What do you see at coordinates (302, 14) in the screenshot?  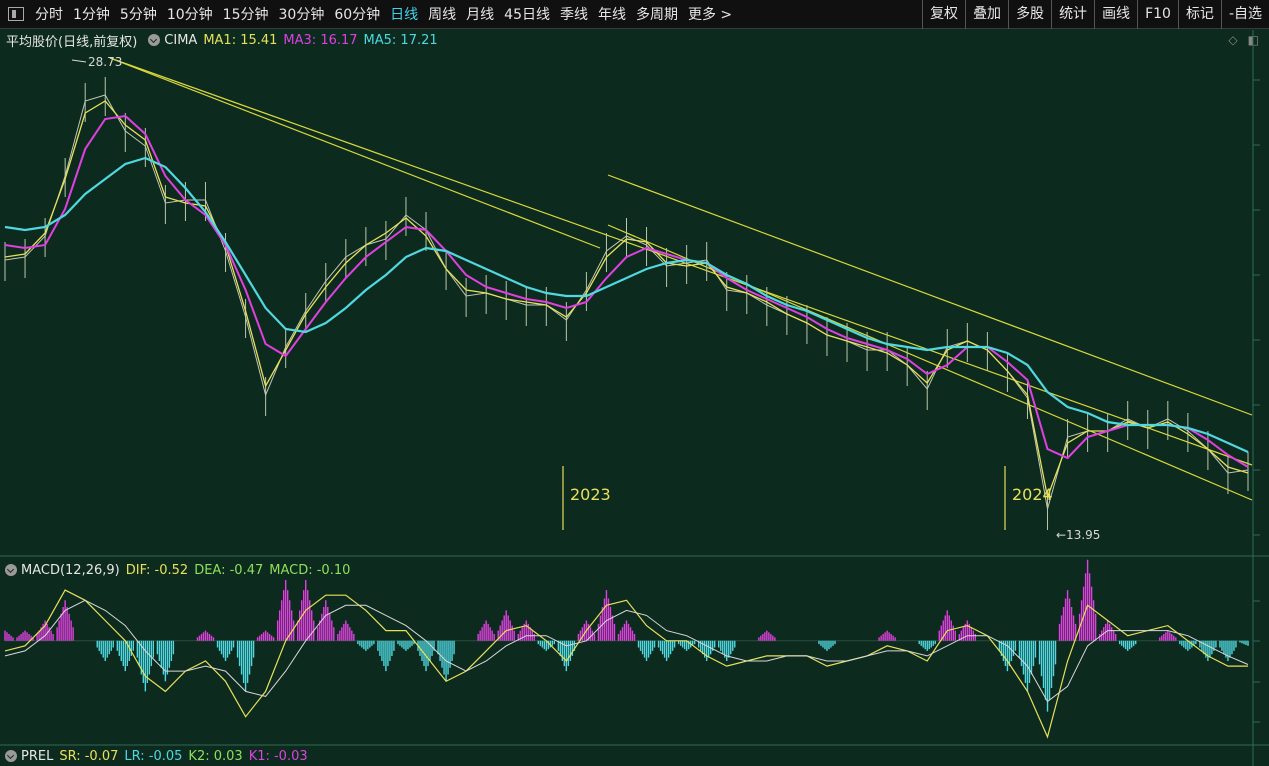 I see `period-tab-5: 30分钟` at bounding box center [302, 14].